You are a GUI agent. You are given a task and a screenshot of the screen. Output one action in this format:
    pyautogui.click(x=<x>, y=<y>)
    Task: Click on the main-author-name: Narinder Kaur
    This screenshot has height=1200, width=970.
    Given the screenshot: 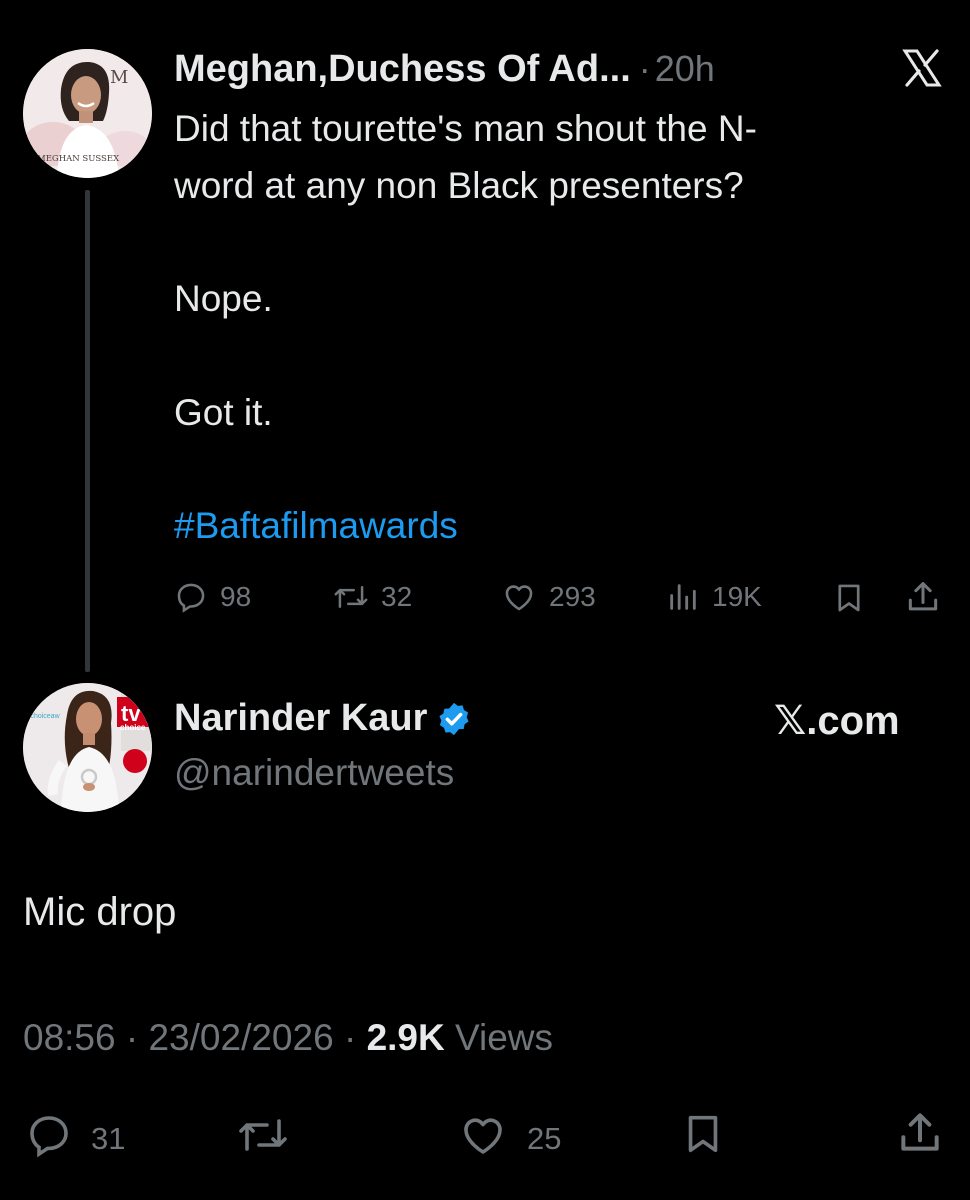 What is the action you would take?
    pyautogui.click(x=300, y=718)
    